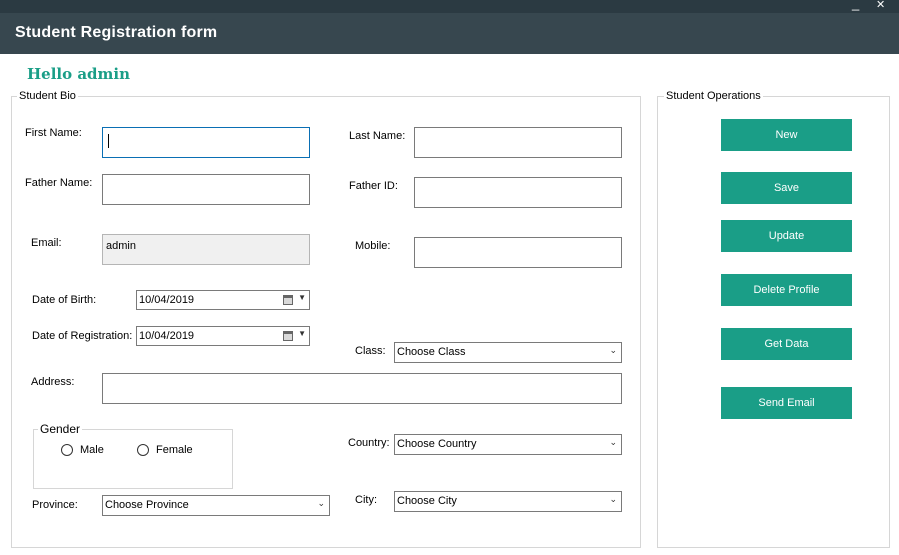  I want to click on class-value: Choose Class, so click(431, 352).